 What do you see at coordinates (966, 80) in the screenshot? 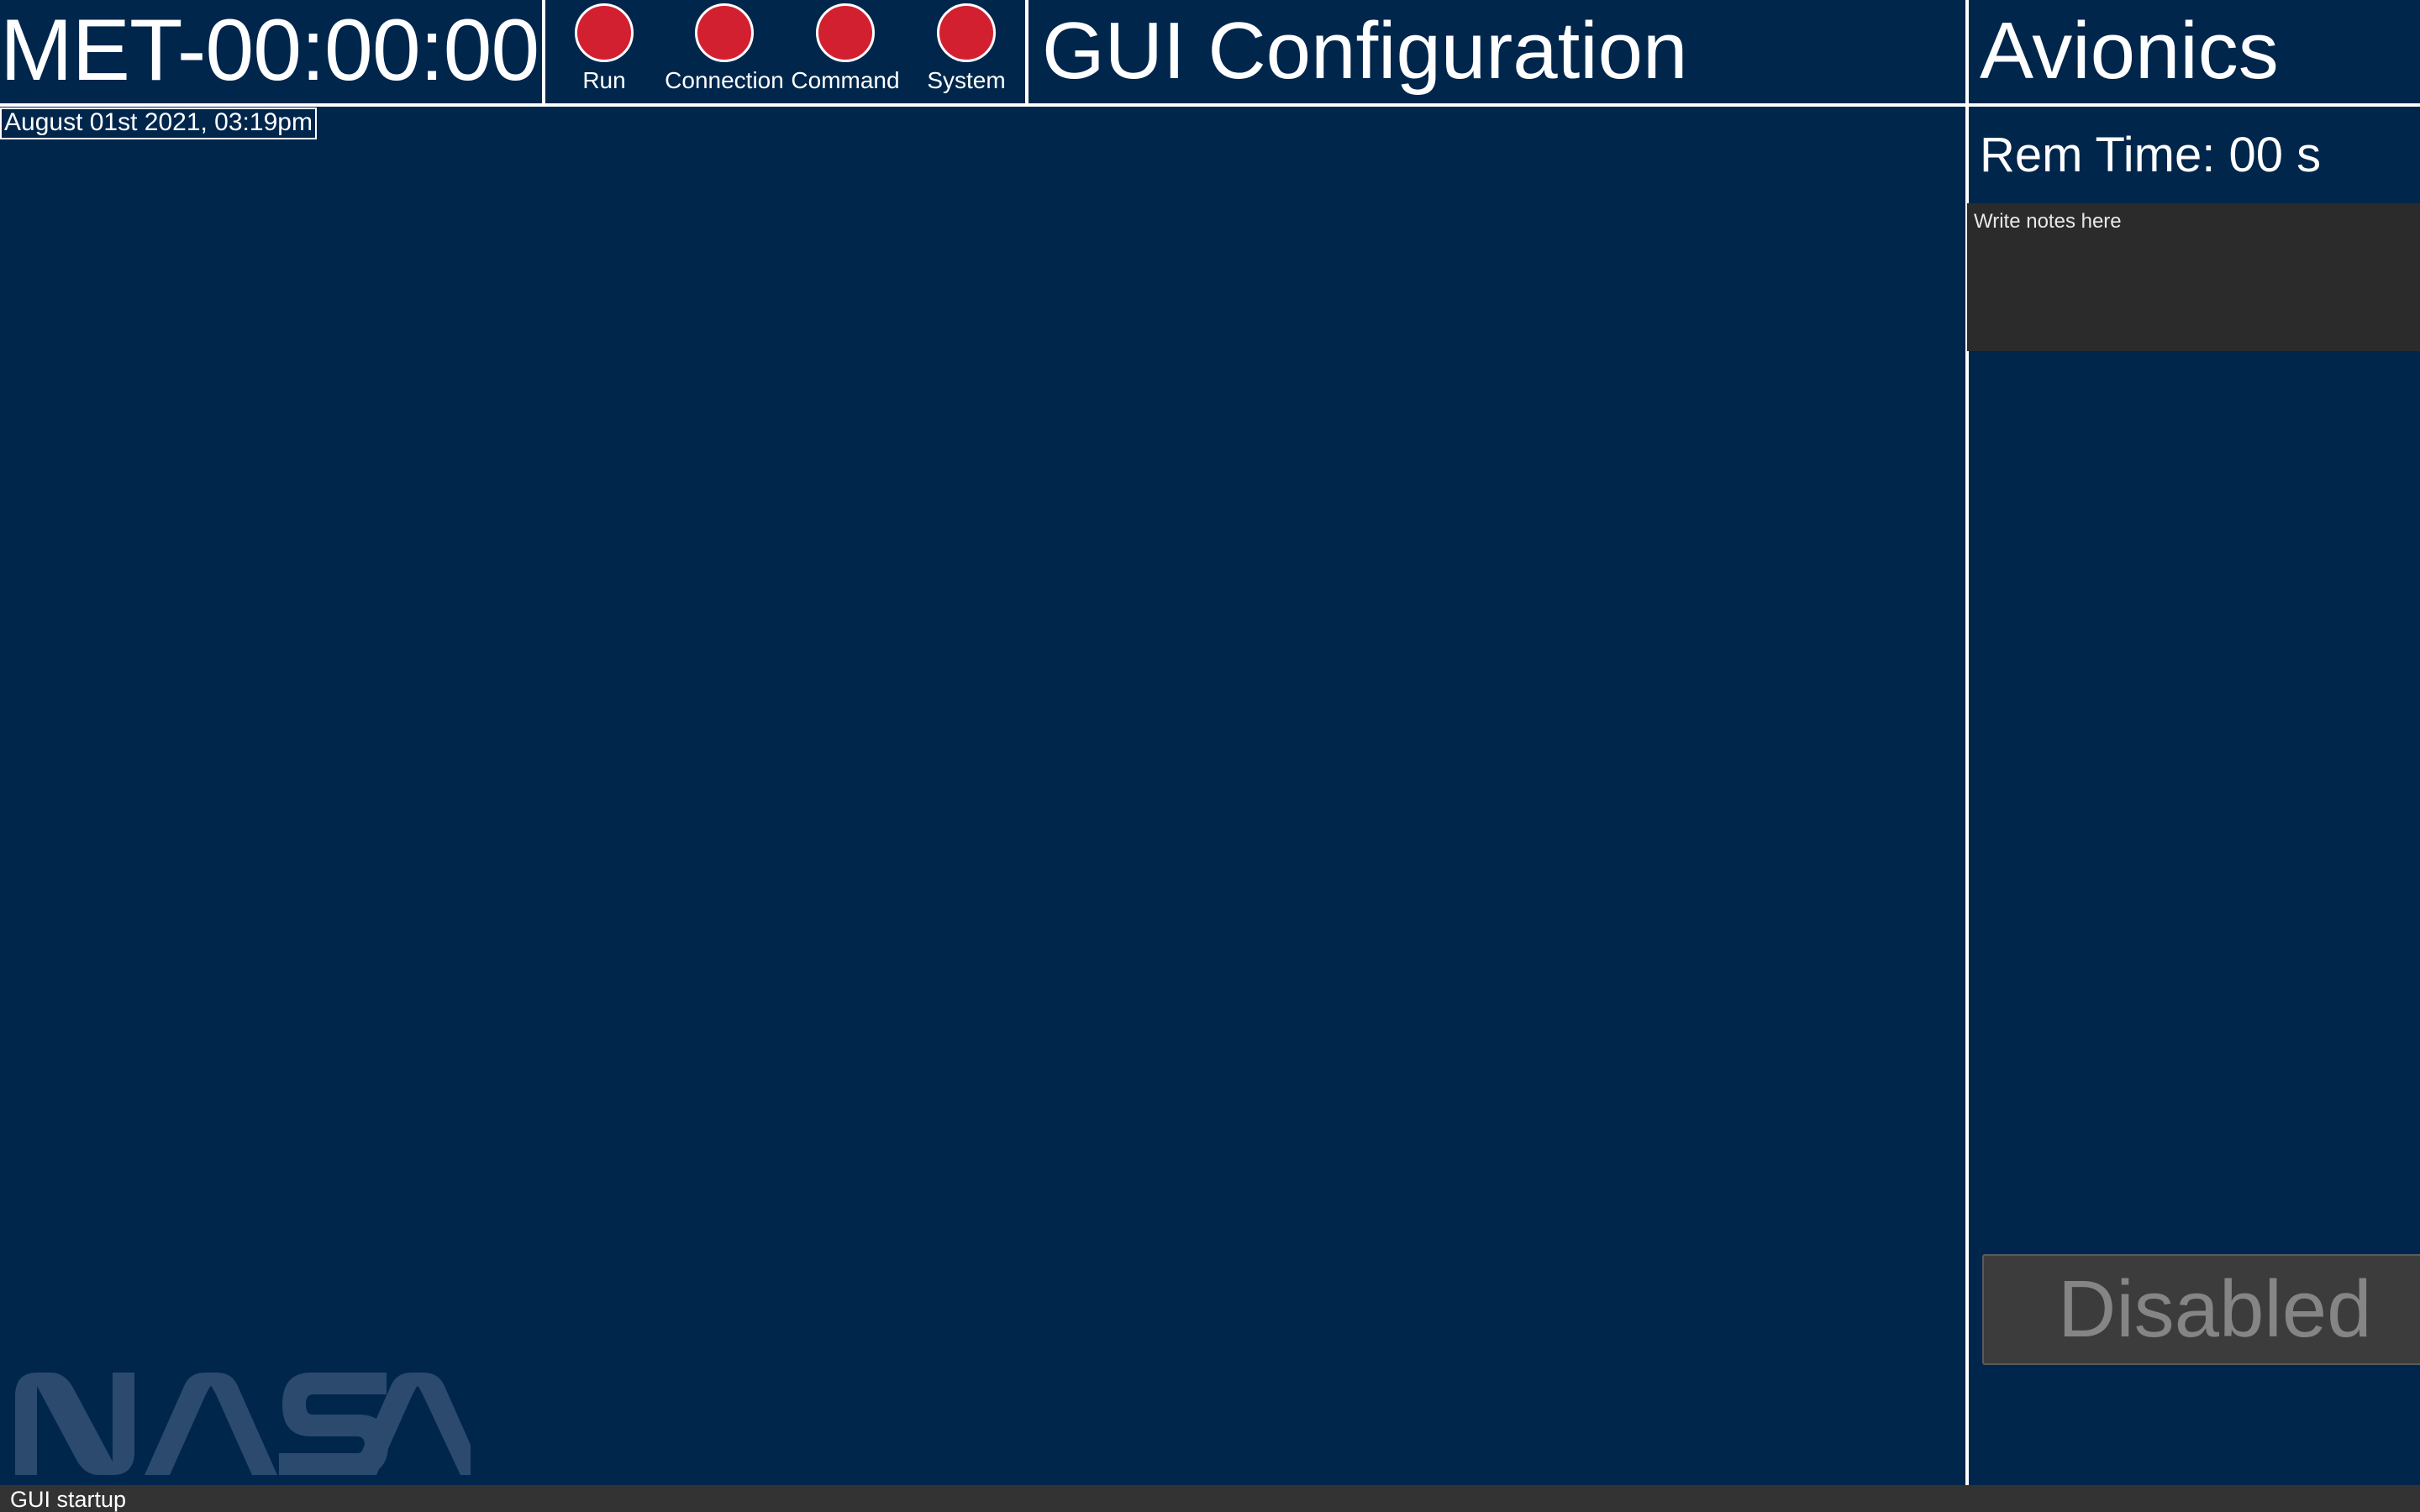
I see `system-indicator-label: System` at bounding box center [966, 80].